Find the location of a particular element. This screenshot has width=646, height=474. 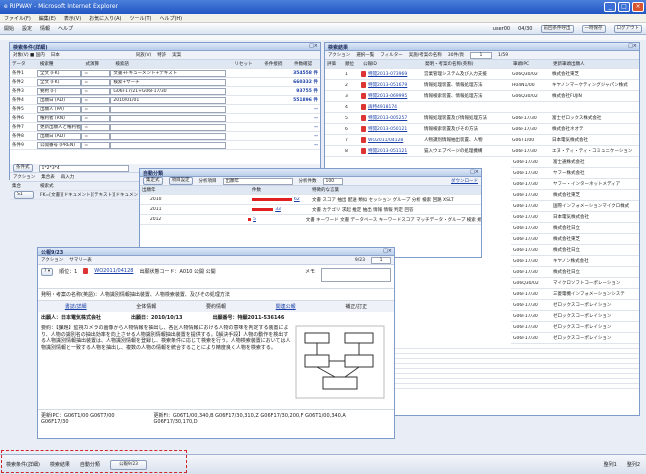

results-row: G06F17/30 三菱電機インフォメーションシステ is located at coordinates (575, 294).